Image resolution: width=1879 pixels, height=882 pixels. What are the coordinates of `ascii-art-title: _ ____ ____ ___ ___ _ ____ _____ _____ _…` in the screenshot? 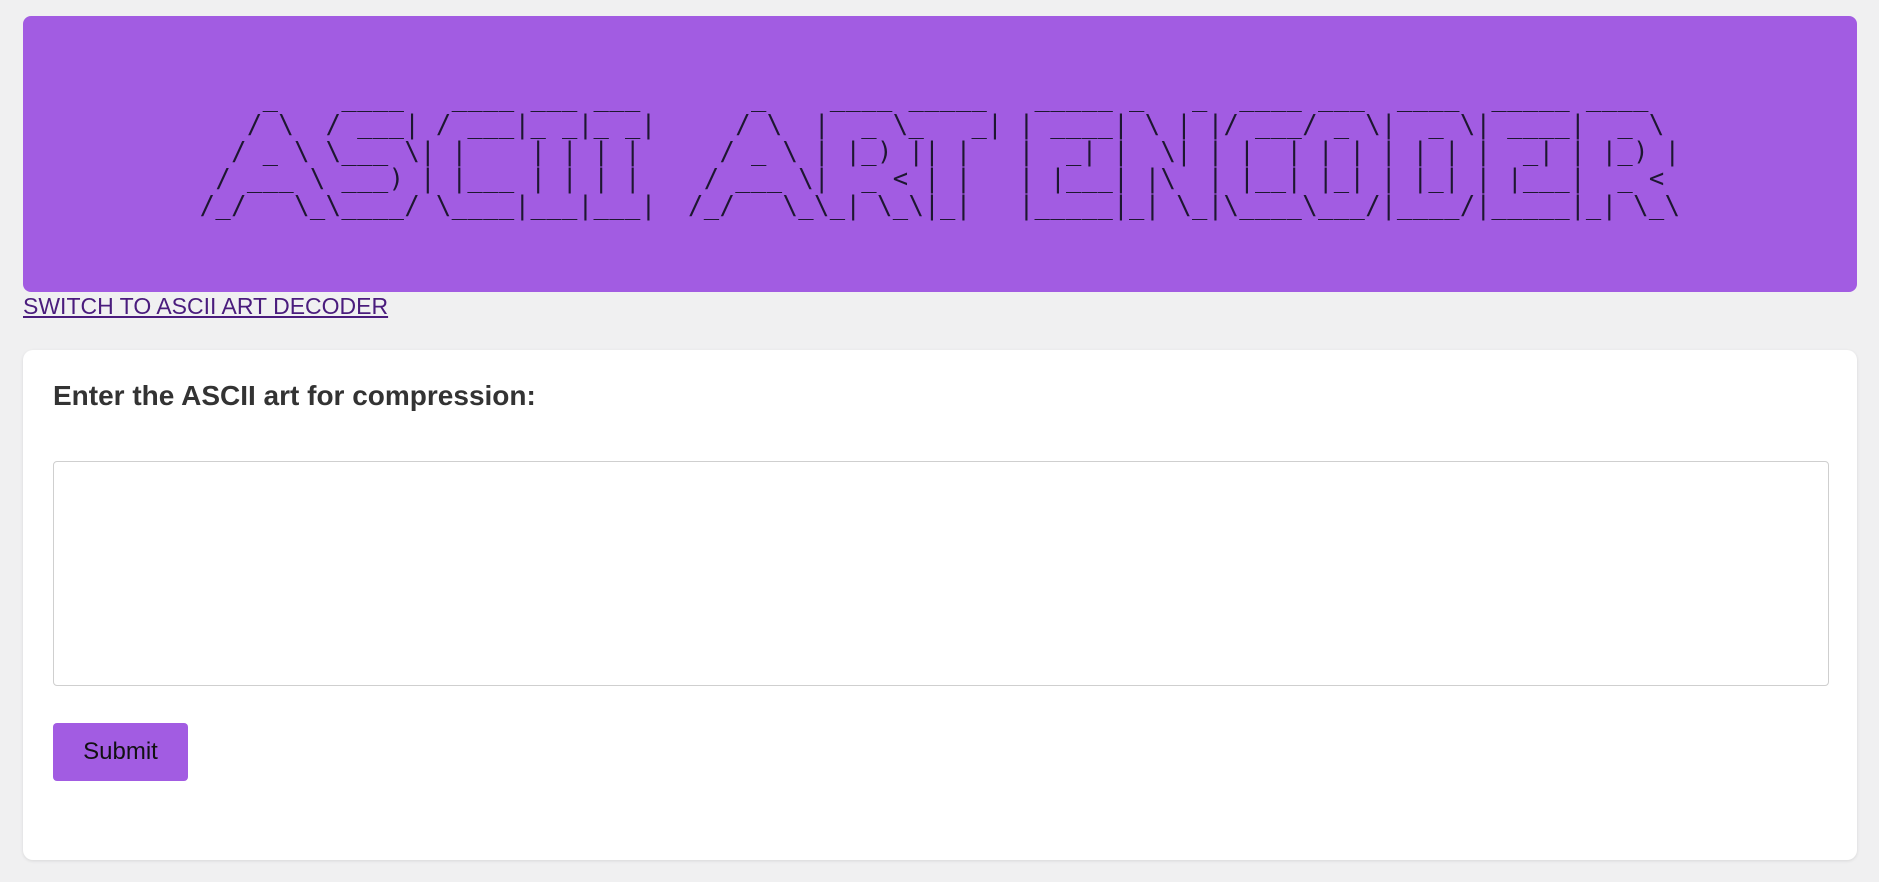 It's located at (940, 151).